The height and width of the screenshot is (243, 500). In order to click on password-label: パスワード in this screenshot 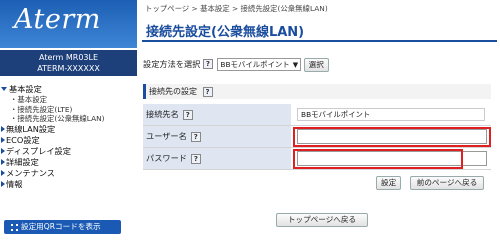, I will do `click(166, 158)`.